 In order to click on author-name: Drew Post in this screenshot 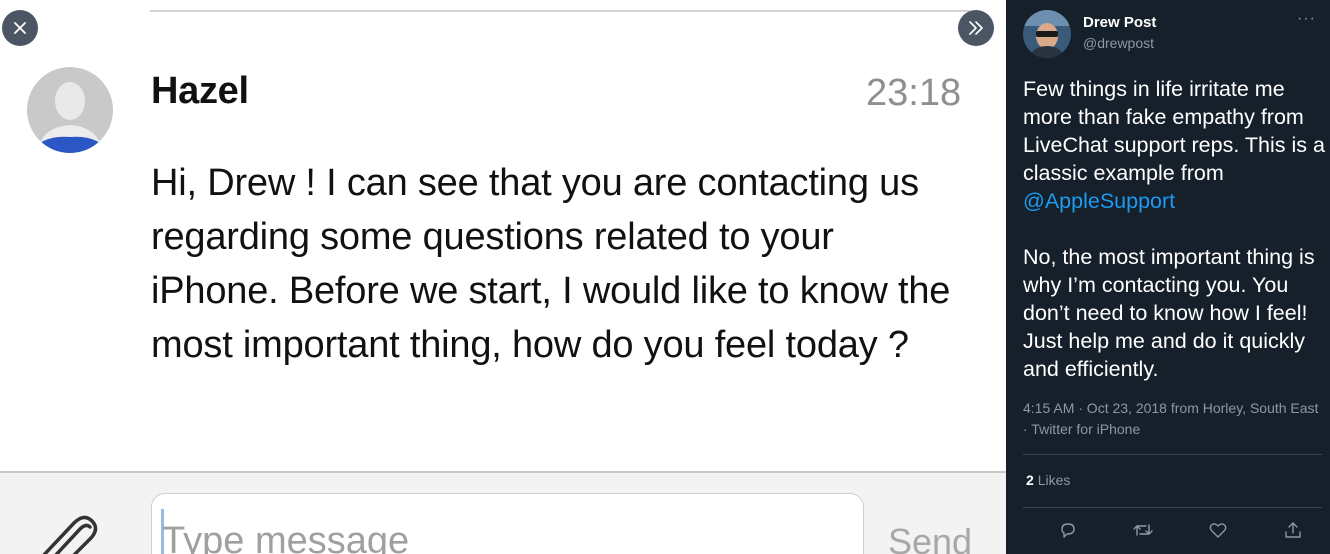, I will do `click(1119, 22)`.